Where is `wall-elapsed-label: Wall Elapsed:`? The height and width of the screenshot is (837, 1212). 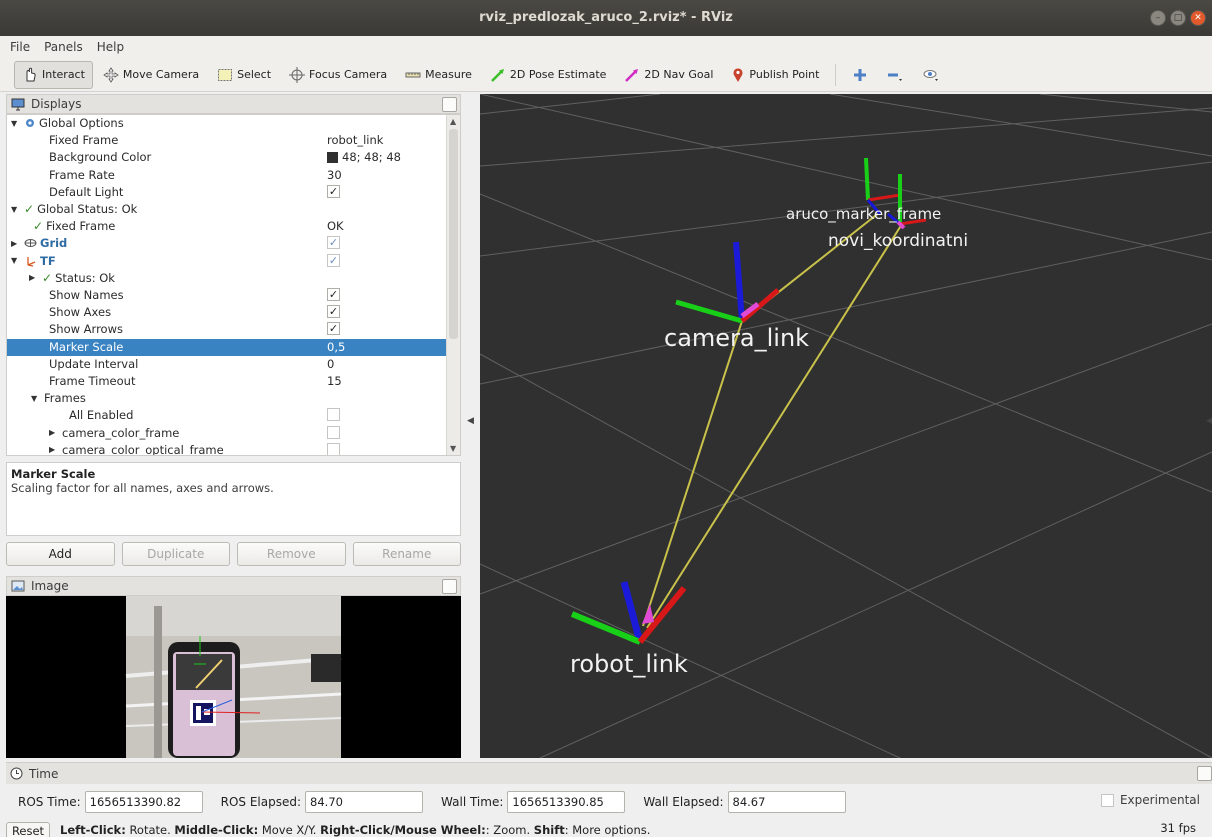
wall-elapsed-label: Wall Elapsed: is located at coordinates (683, 802).